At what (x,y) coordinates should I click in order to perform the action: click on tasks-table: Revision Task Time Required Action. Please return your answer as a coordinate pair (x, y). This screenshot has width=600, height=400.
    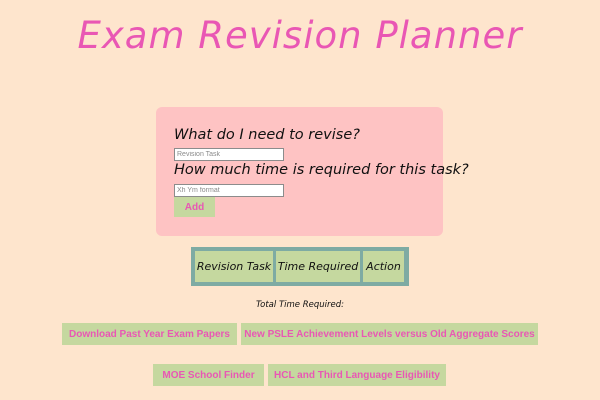
    Looking at the image, I should click on (300, 266).